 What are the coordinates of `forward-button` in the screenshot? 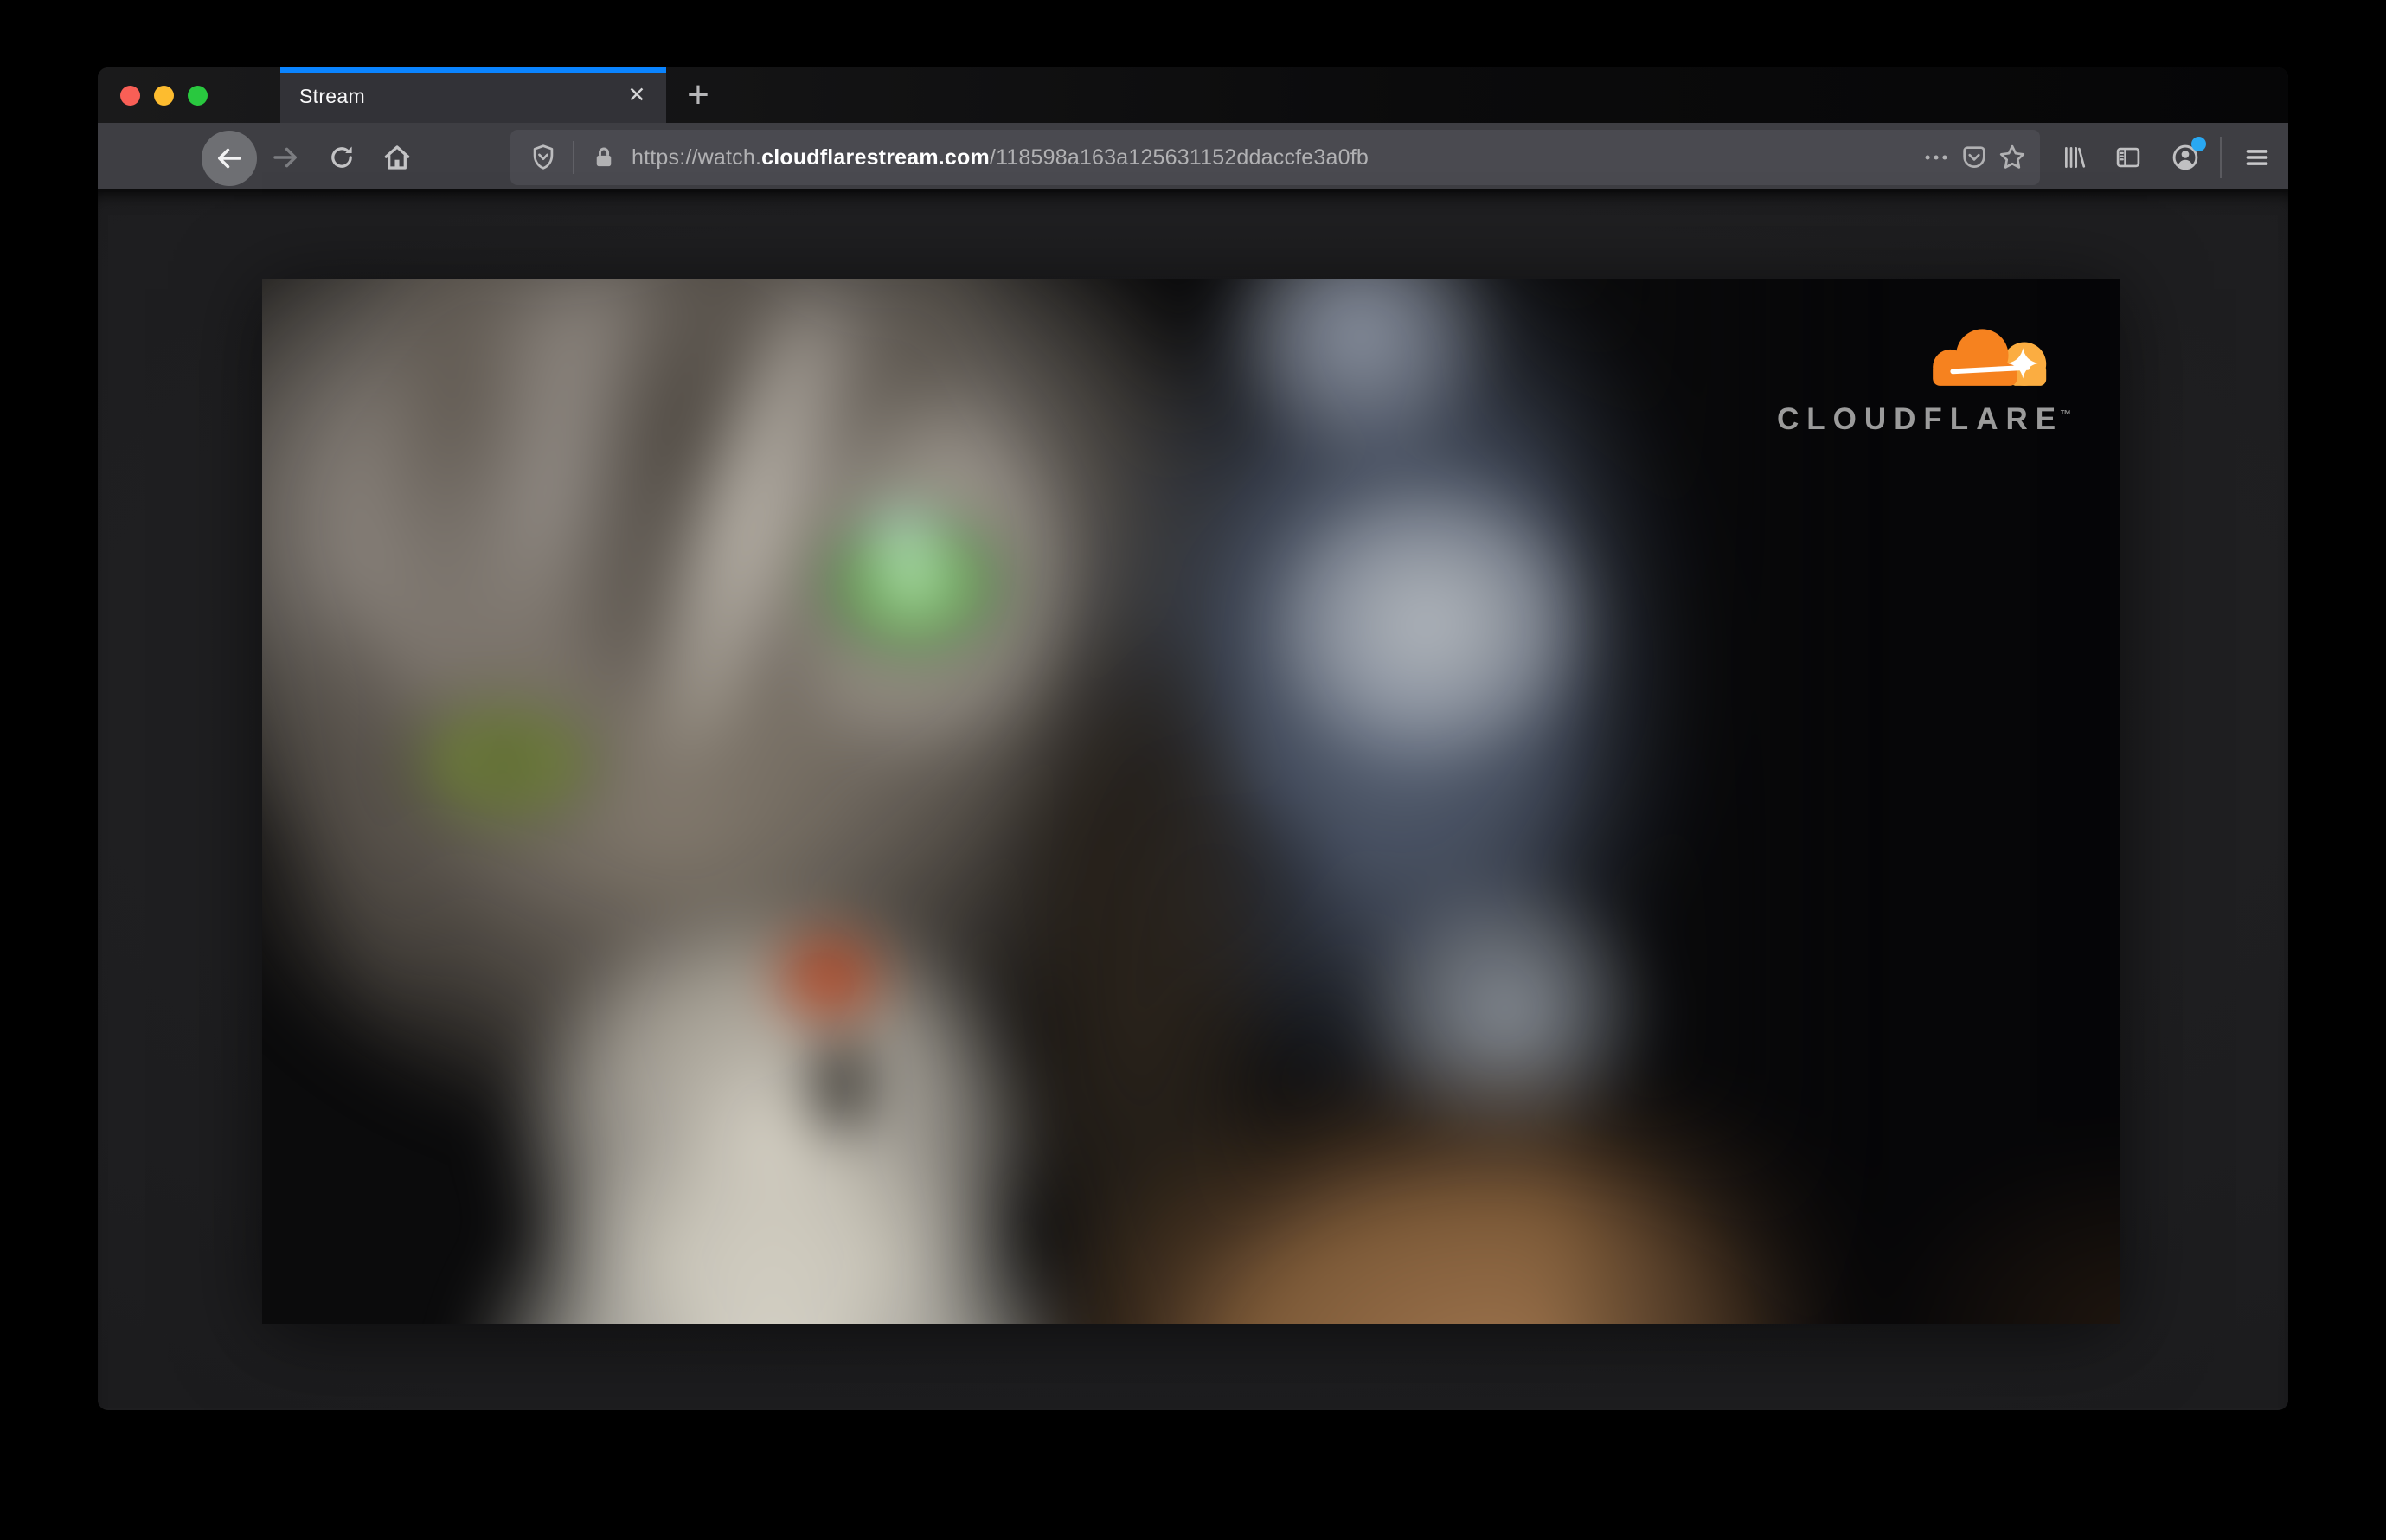 It's located at (286, 157).